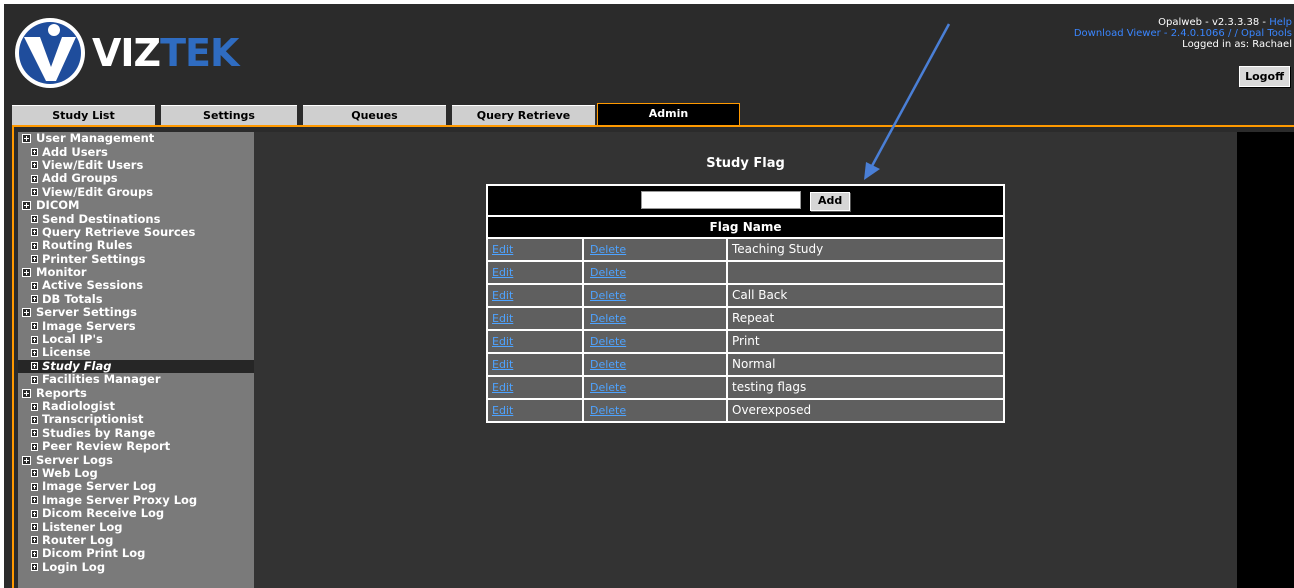 This screenshot has height=588, width=1294. Describe the element at coordinates (136, 272) in the screenshot. I see `sidebar-item-monitor: Monitor` at that location.